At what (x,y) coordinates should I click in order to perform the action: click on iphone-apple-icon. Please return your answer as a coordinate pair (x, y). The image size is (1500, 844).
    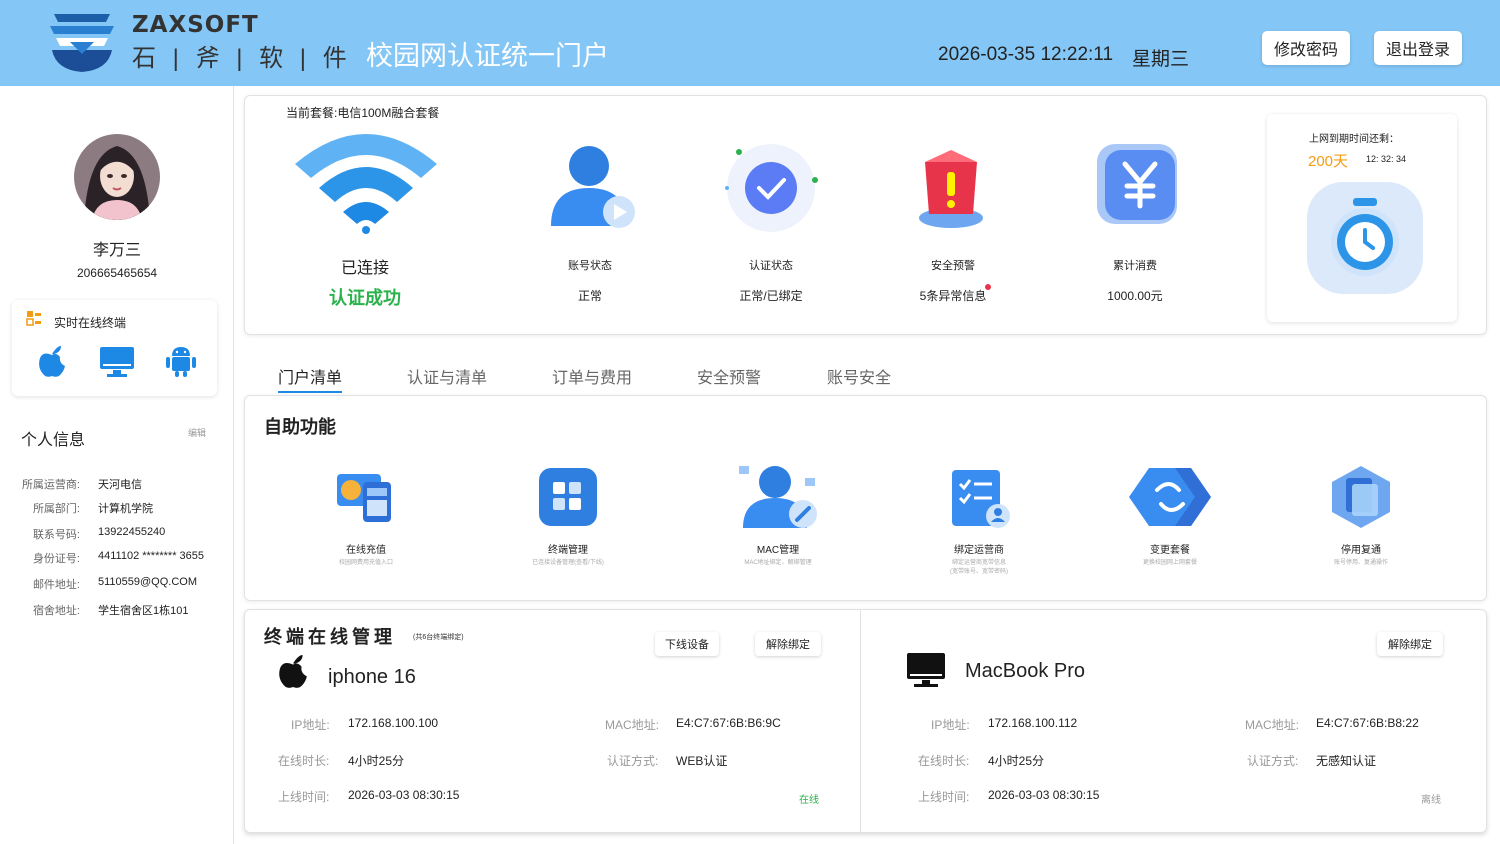
    Looking at the image, I should click on (293, 671).